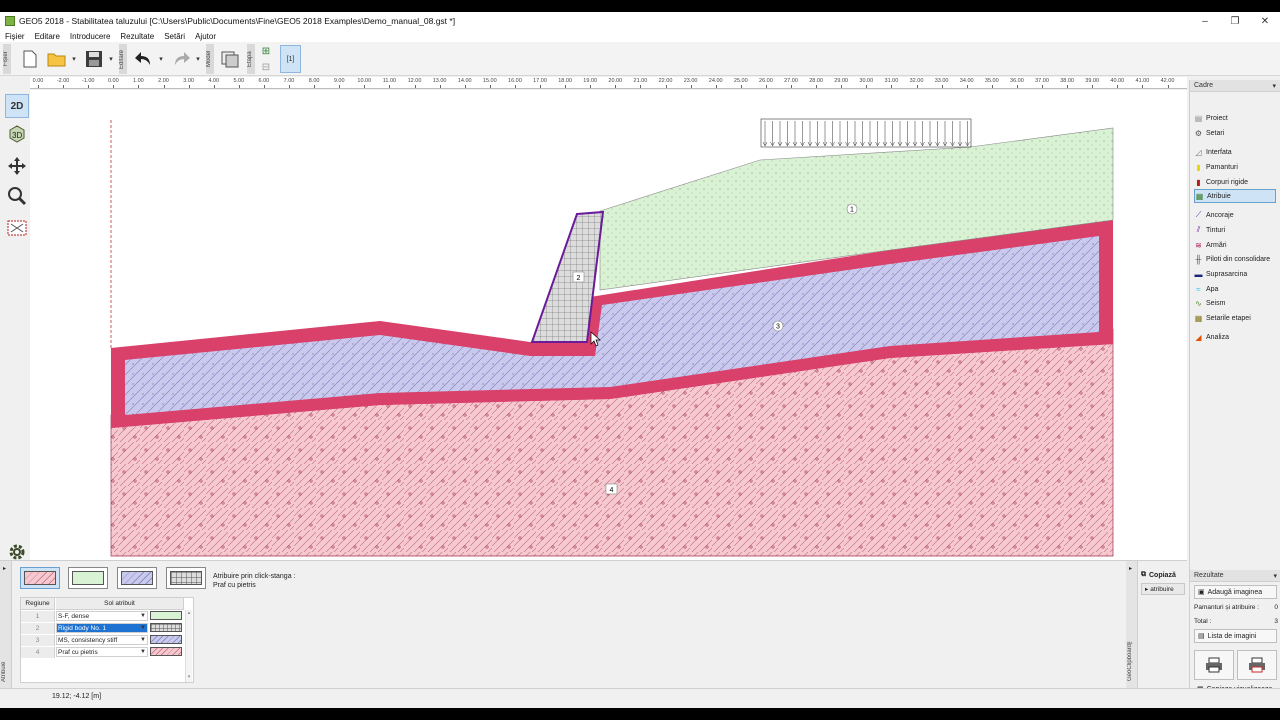  Describe the element at coordinates (640, 81) in the screenshot. I see `ruler-tick-label: 21.00` at that location.